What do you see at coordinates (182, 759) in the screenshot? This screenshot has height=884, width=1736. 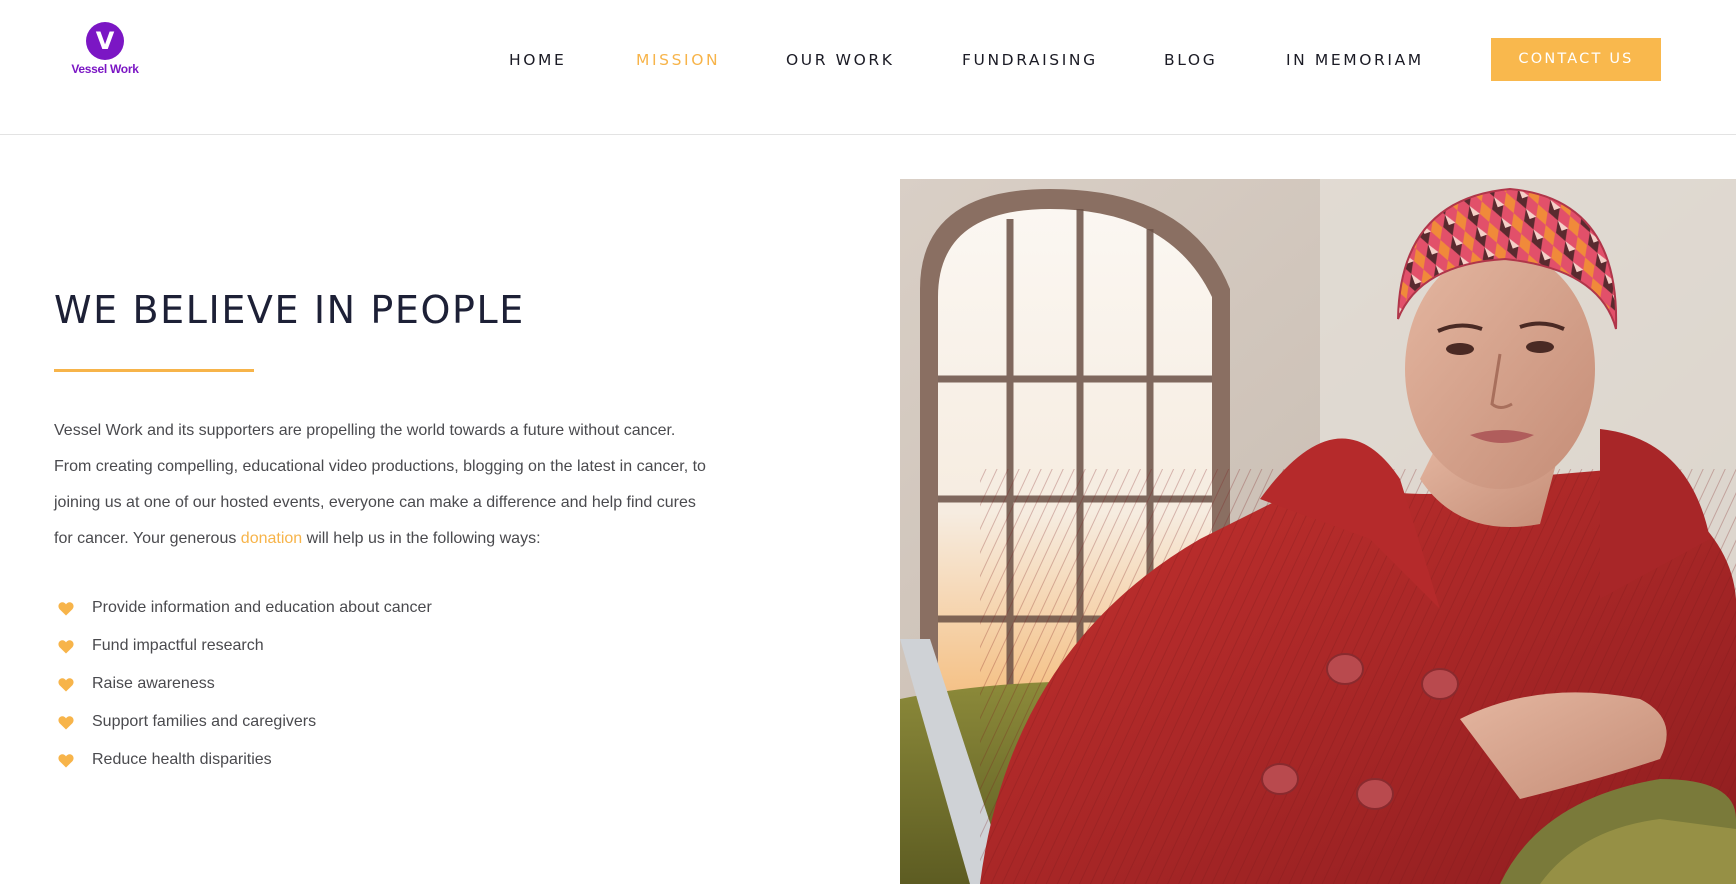 I see `list-item-text: Reduce health disparities` at bounding box center [182, 759].